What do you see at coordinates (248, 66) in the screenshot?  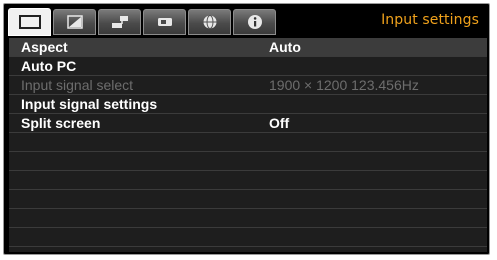 I see `menu-item-auto-pc: Auto PC` at bounding box center [248, 66].